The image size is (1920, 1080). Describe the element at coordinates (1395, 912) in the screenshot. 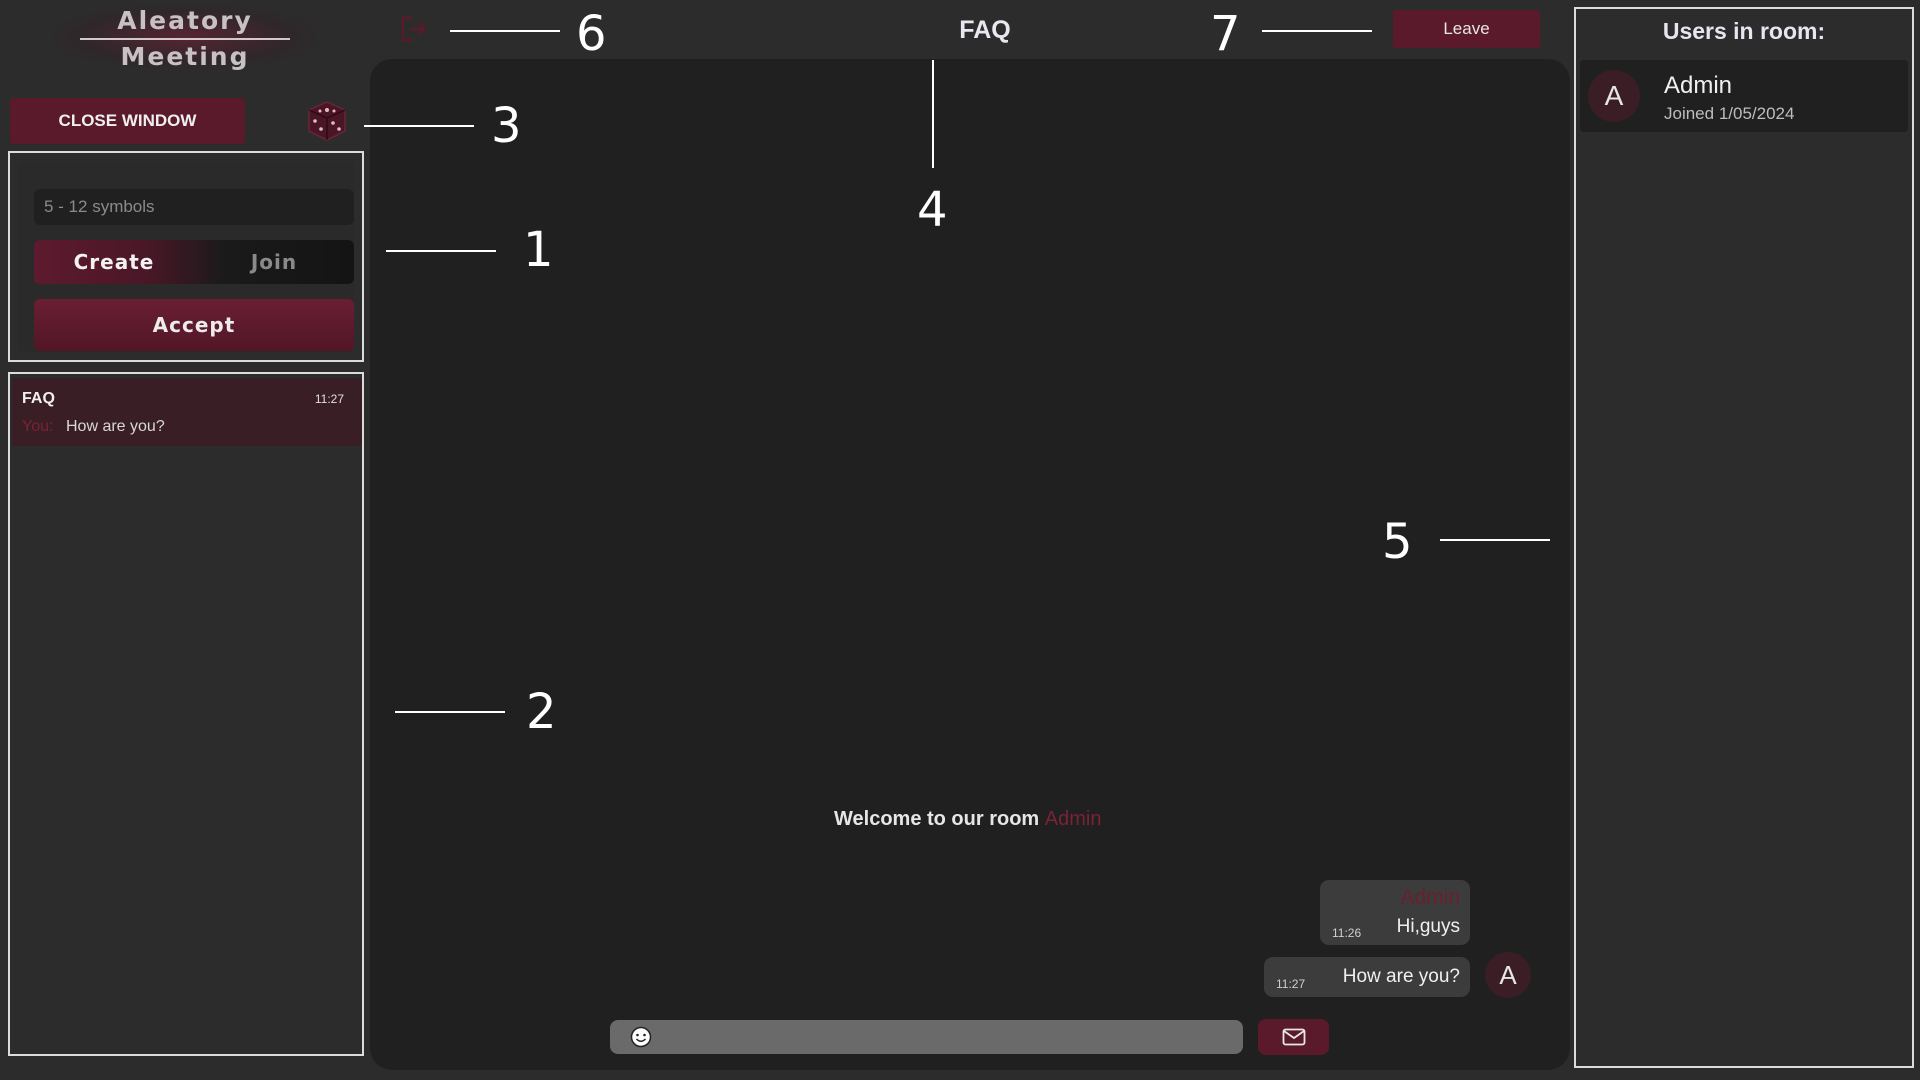

I see `message-bubble: Admin 11:26 Hi,guys` at that location.